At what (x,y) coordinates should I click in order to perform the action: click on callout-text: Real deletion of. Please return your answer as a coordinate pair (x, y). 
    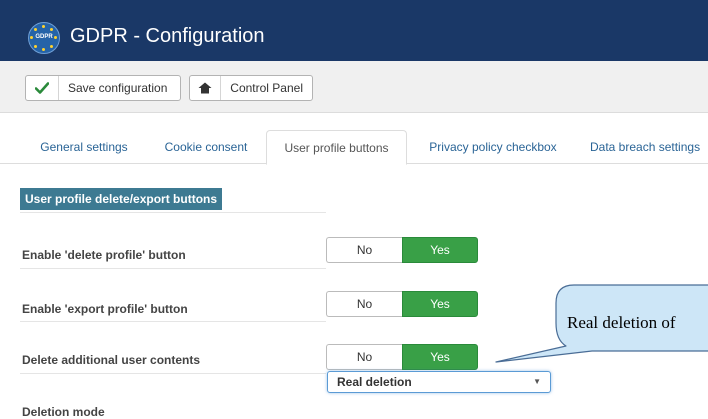
    Looking at the image, I should click on (621, 322).